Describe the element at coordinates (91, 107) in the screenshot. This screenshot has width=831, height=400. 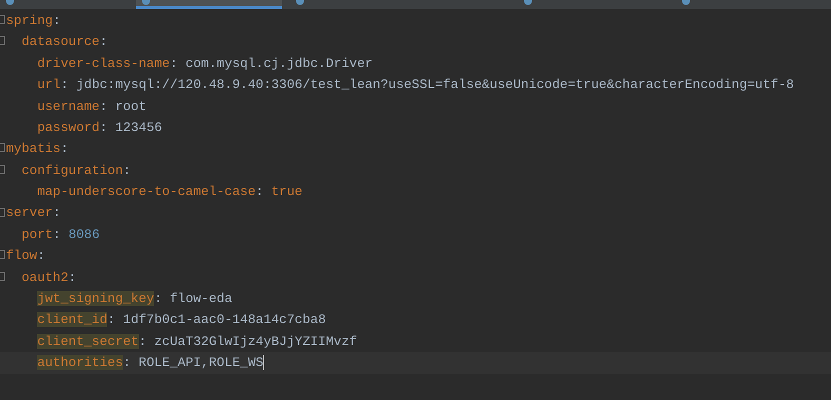
I see `code-line: username: root` at that location.